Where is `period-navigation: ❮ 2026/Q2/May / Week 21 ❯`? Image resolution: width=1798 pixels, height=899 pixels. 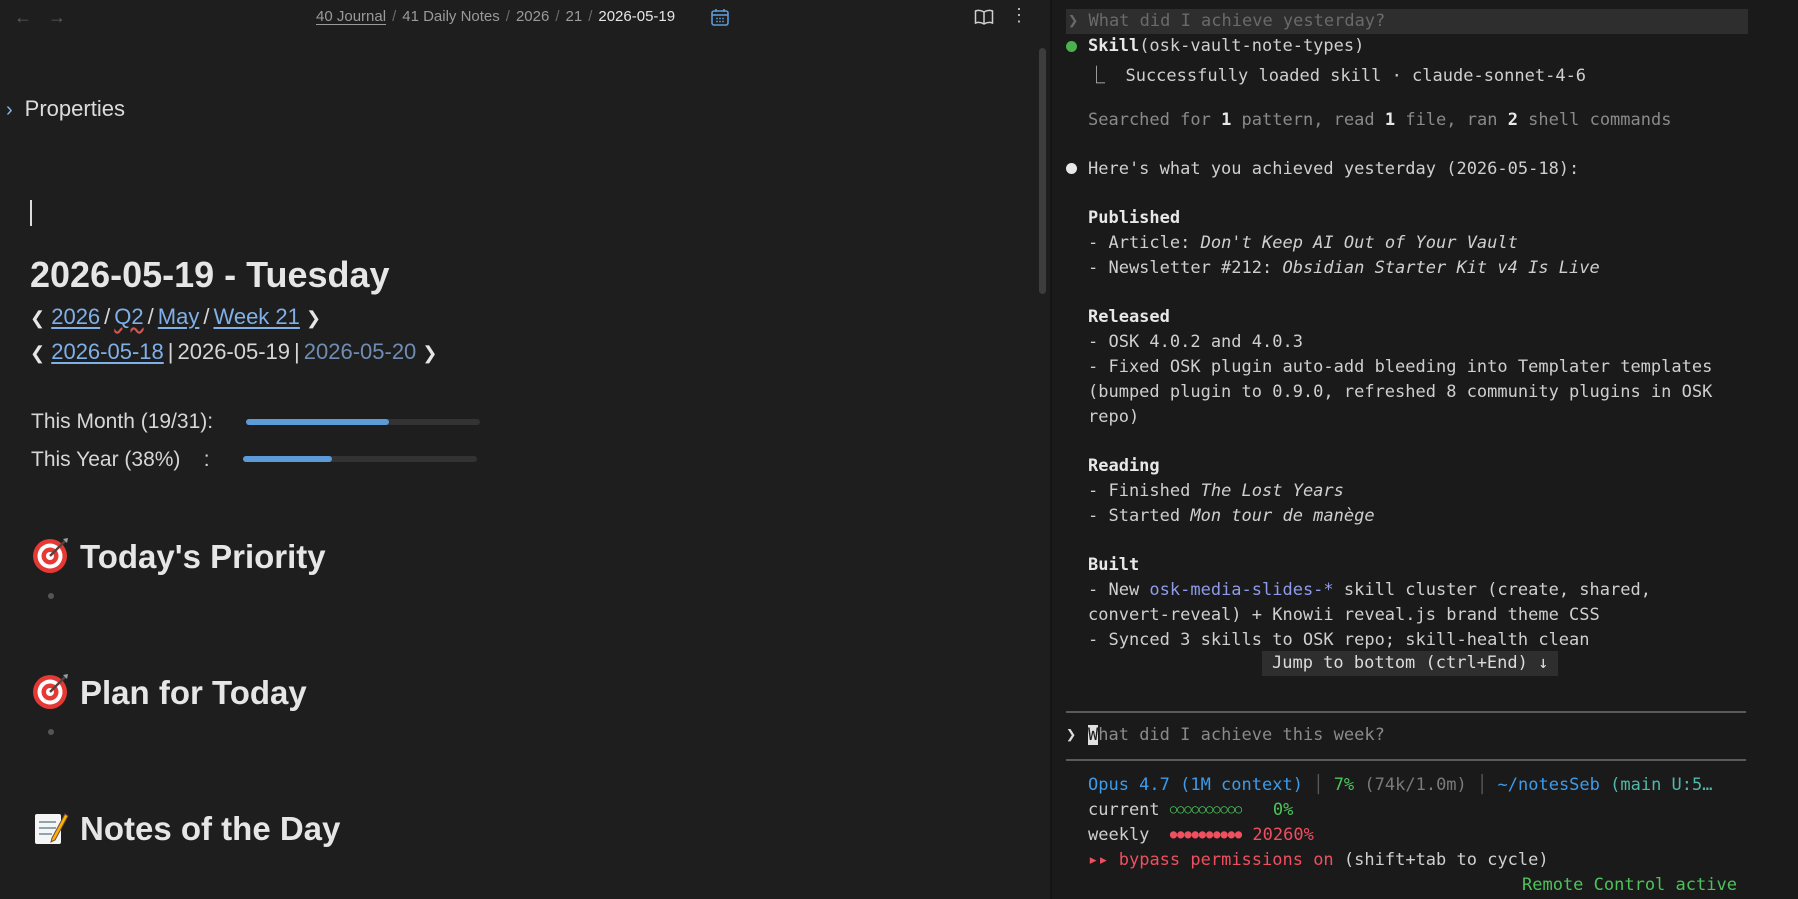 period-navigation: ❮ 2026/Q2/May / Week 21 ❯ is located at coordinates (175, 317).